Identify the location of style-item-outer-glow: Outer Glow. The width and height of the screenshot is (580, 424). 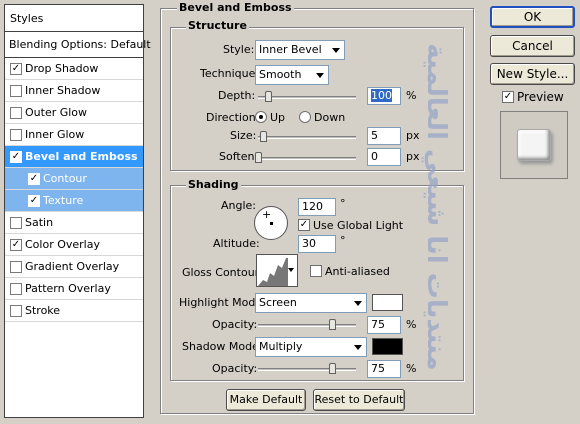
(74, 113).